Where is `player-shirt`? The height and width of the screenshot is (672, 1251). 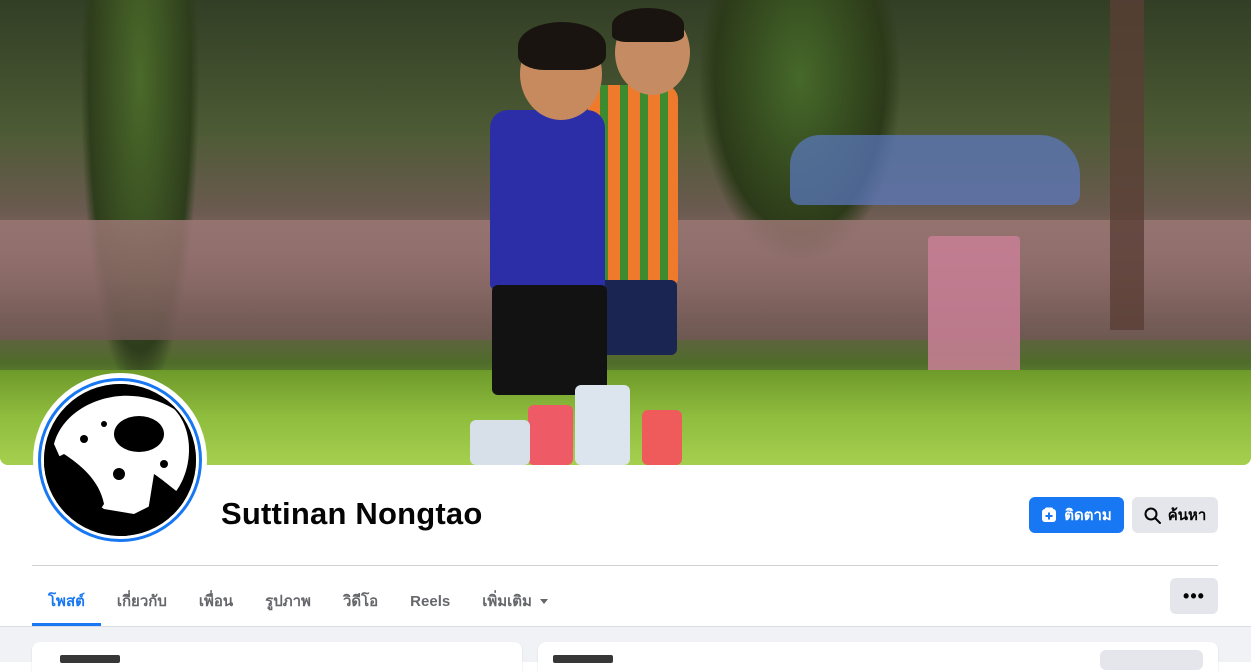 player-shirt is located at coordinates (547, 200).